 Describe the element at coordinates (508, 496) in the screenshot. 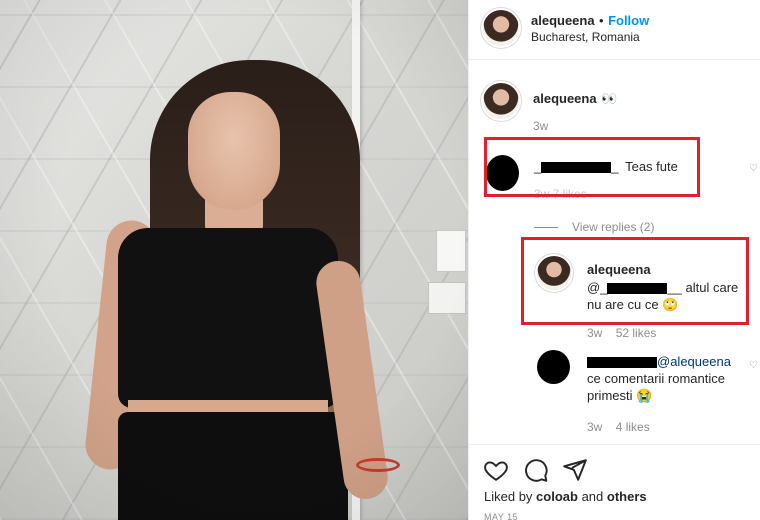

I see `liked-by-prefix: Liked by` at that location.